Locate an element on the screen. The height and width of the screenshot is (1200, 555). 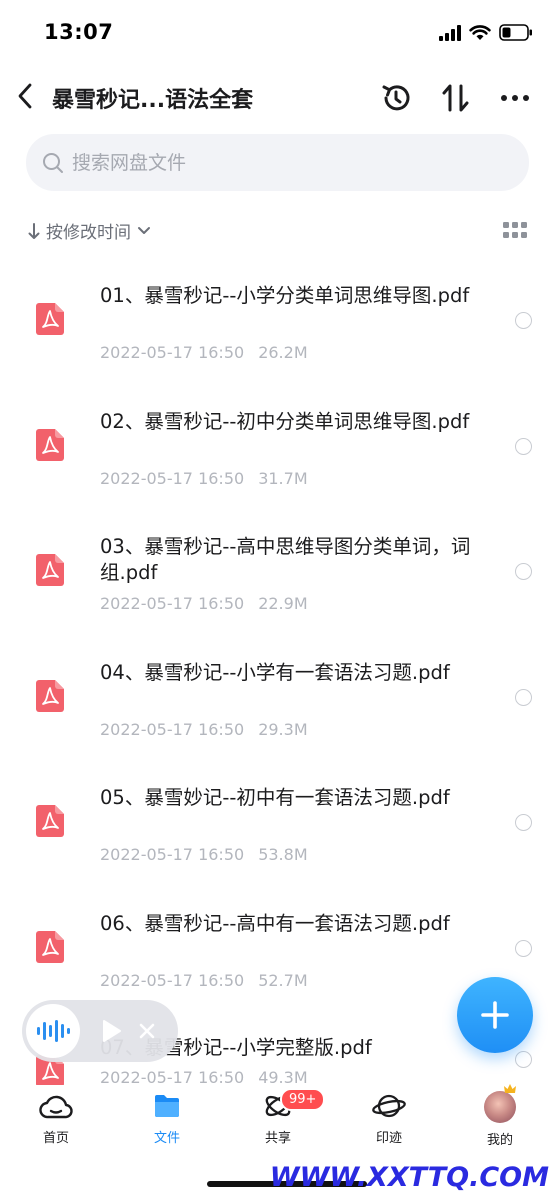
file-meta: 2022-05-17 16:50 29.3M is located at coordinates (204, 729).